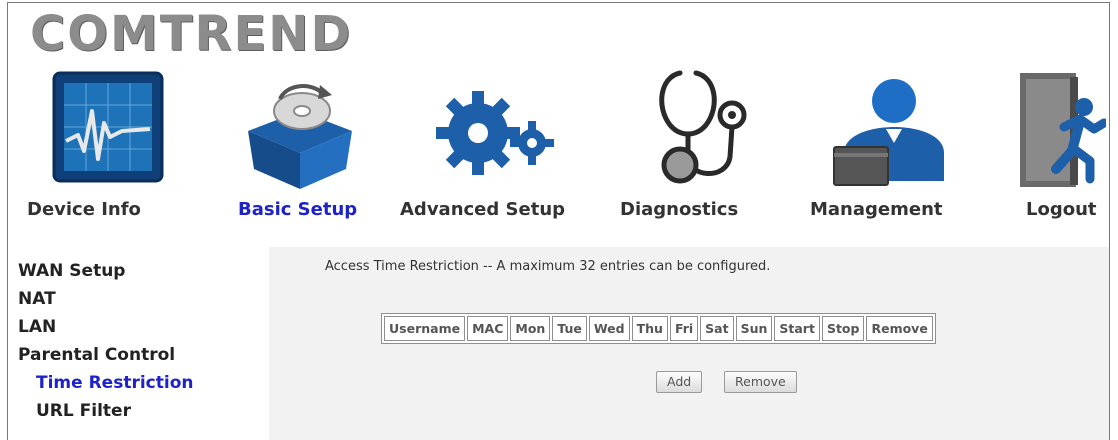 Image resolution: width=1118 pixels, height=440 pixels. Describe the element at coordinates (300, 136) in the screenshot. I see `basic-setup-icon` at that location.